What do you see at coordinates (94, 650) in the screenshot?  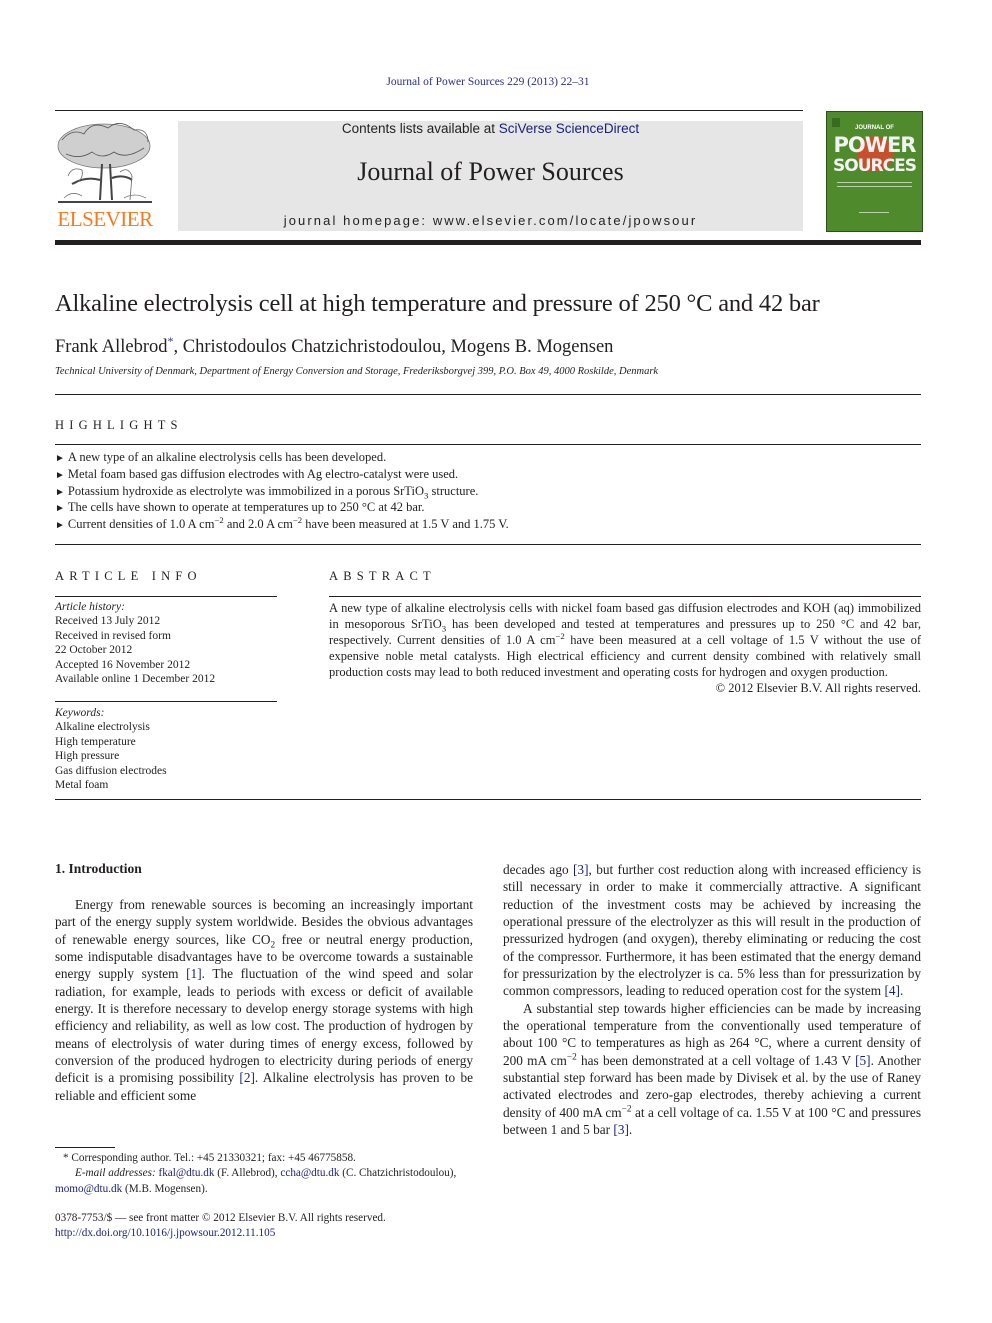 I see `history-item: 22 October 2012` at bounding box center [94, 650].